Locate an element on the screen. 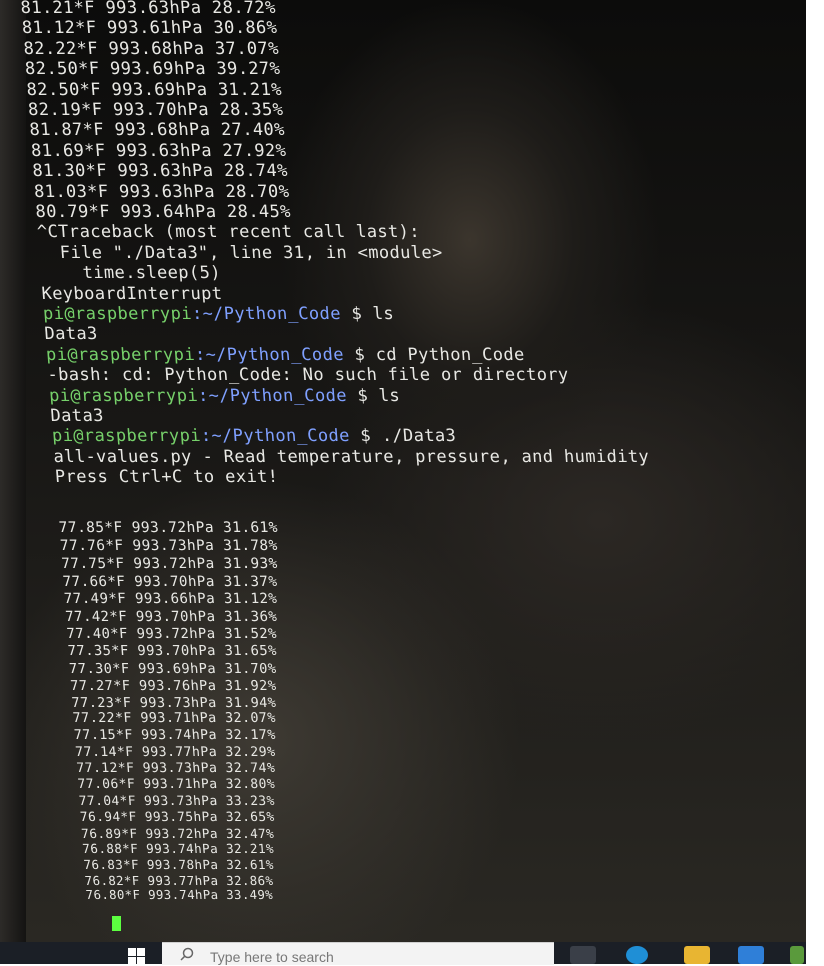 The image size is (824, 966). terminal-output-line: 77.15*F 993.74hPa 32.17% is located at coordinates (175, 736).